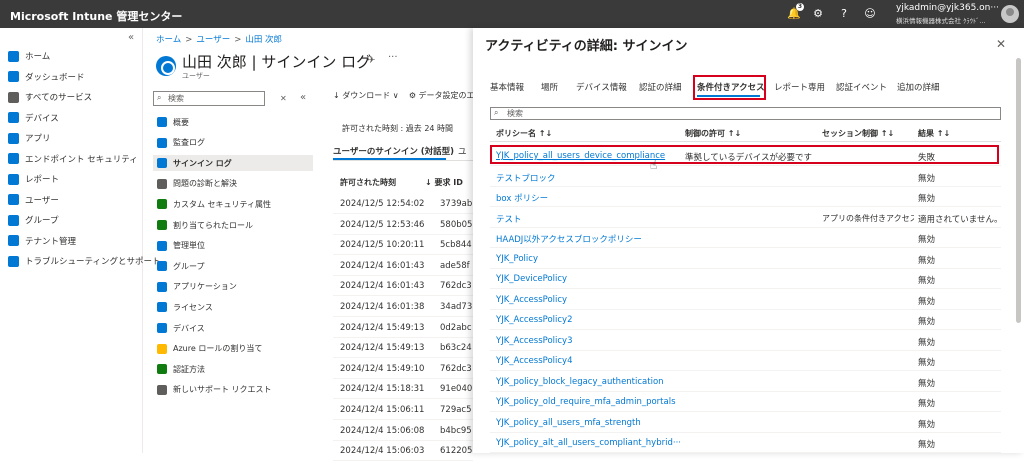 This screenshot has width=1024, height=461. I want to click on policy-name-link: YJK_Policy, so click(517, 259).